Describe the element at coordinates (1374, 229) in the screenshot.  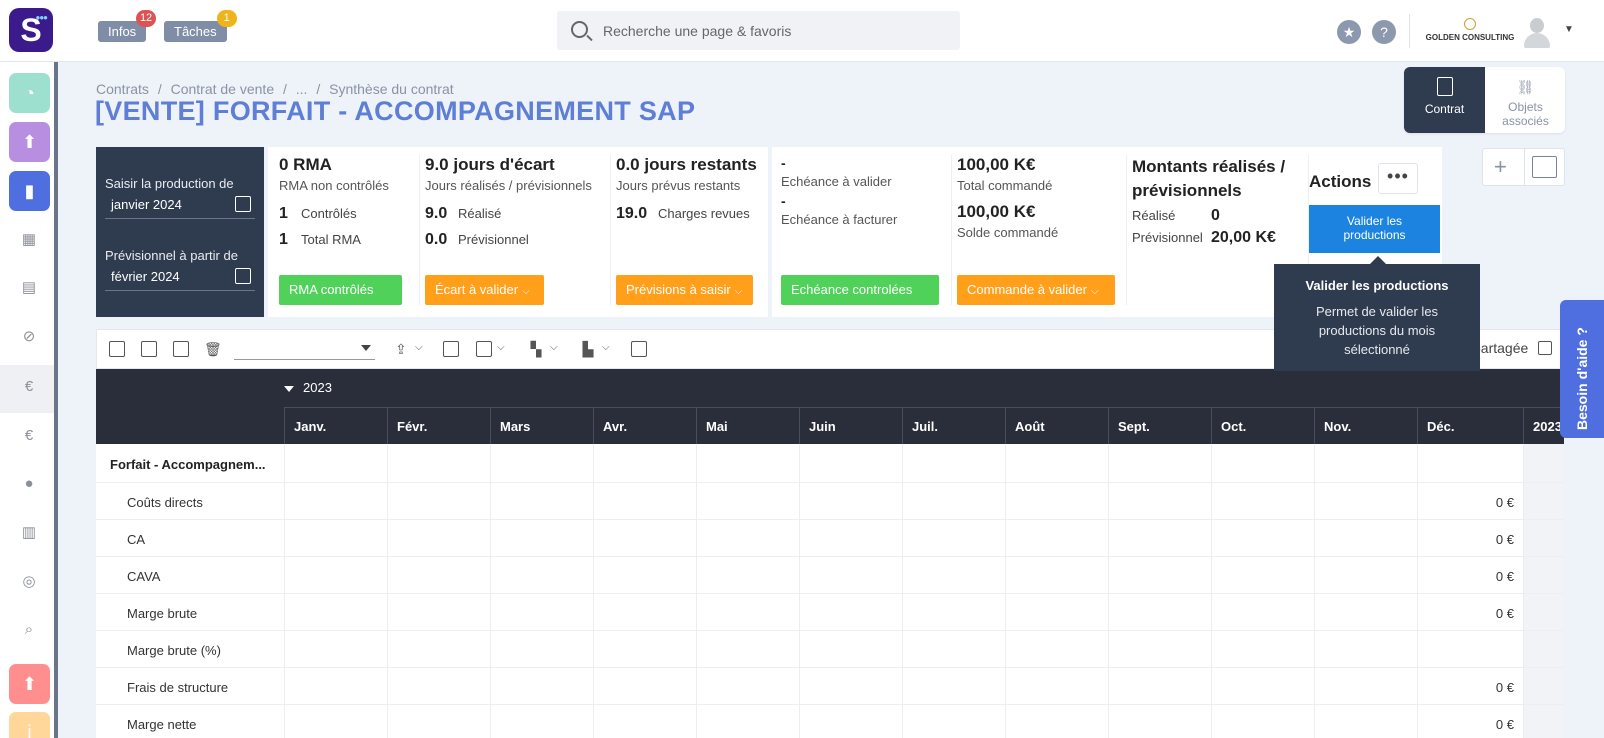
I see `valider-productions-button: Valider les productions` at that location.